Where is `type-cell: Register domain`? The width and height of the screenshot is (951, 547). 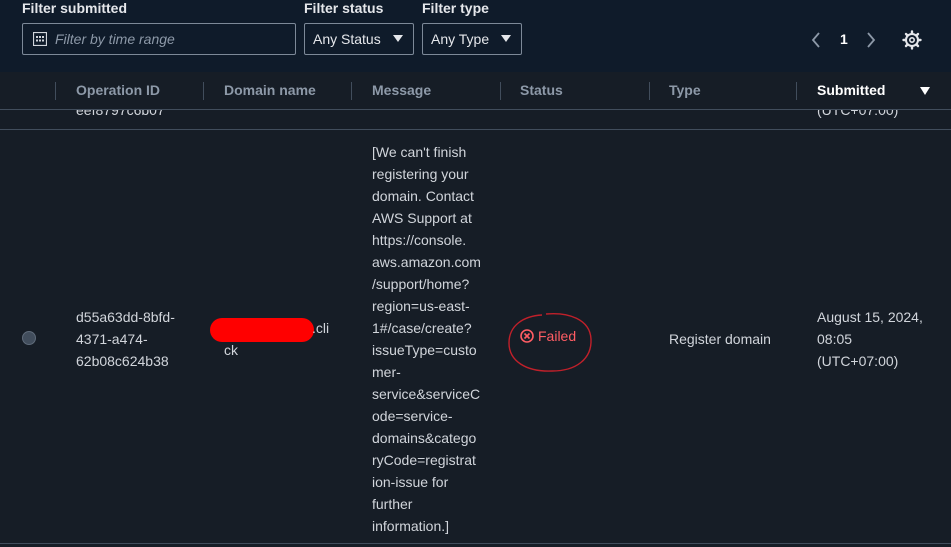
type-cell: Register domain is located at coordinates (720, 339).